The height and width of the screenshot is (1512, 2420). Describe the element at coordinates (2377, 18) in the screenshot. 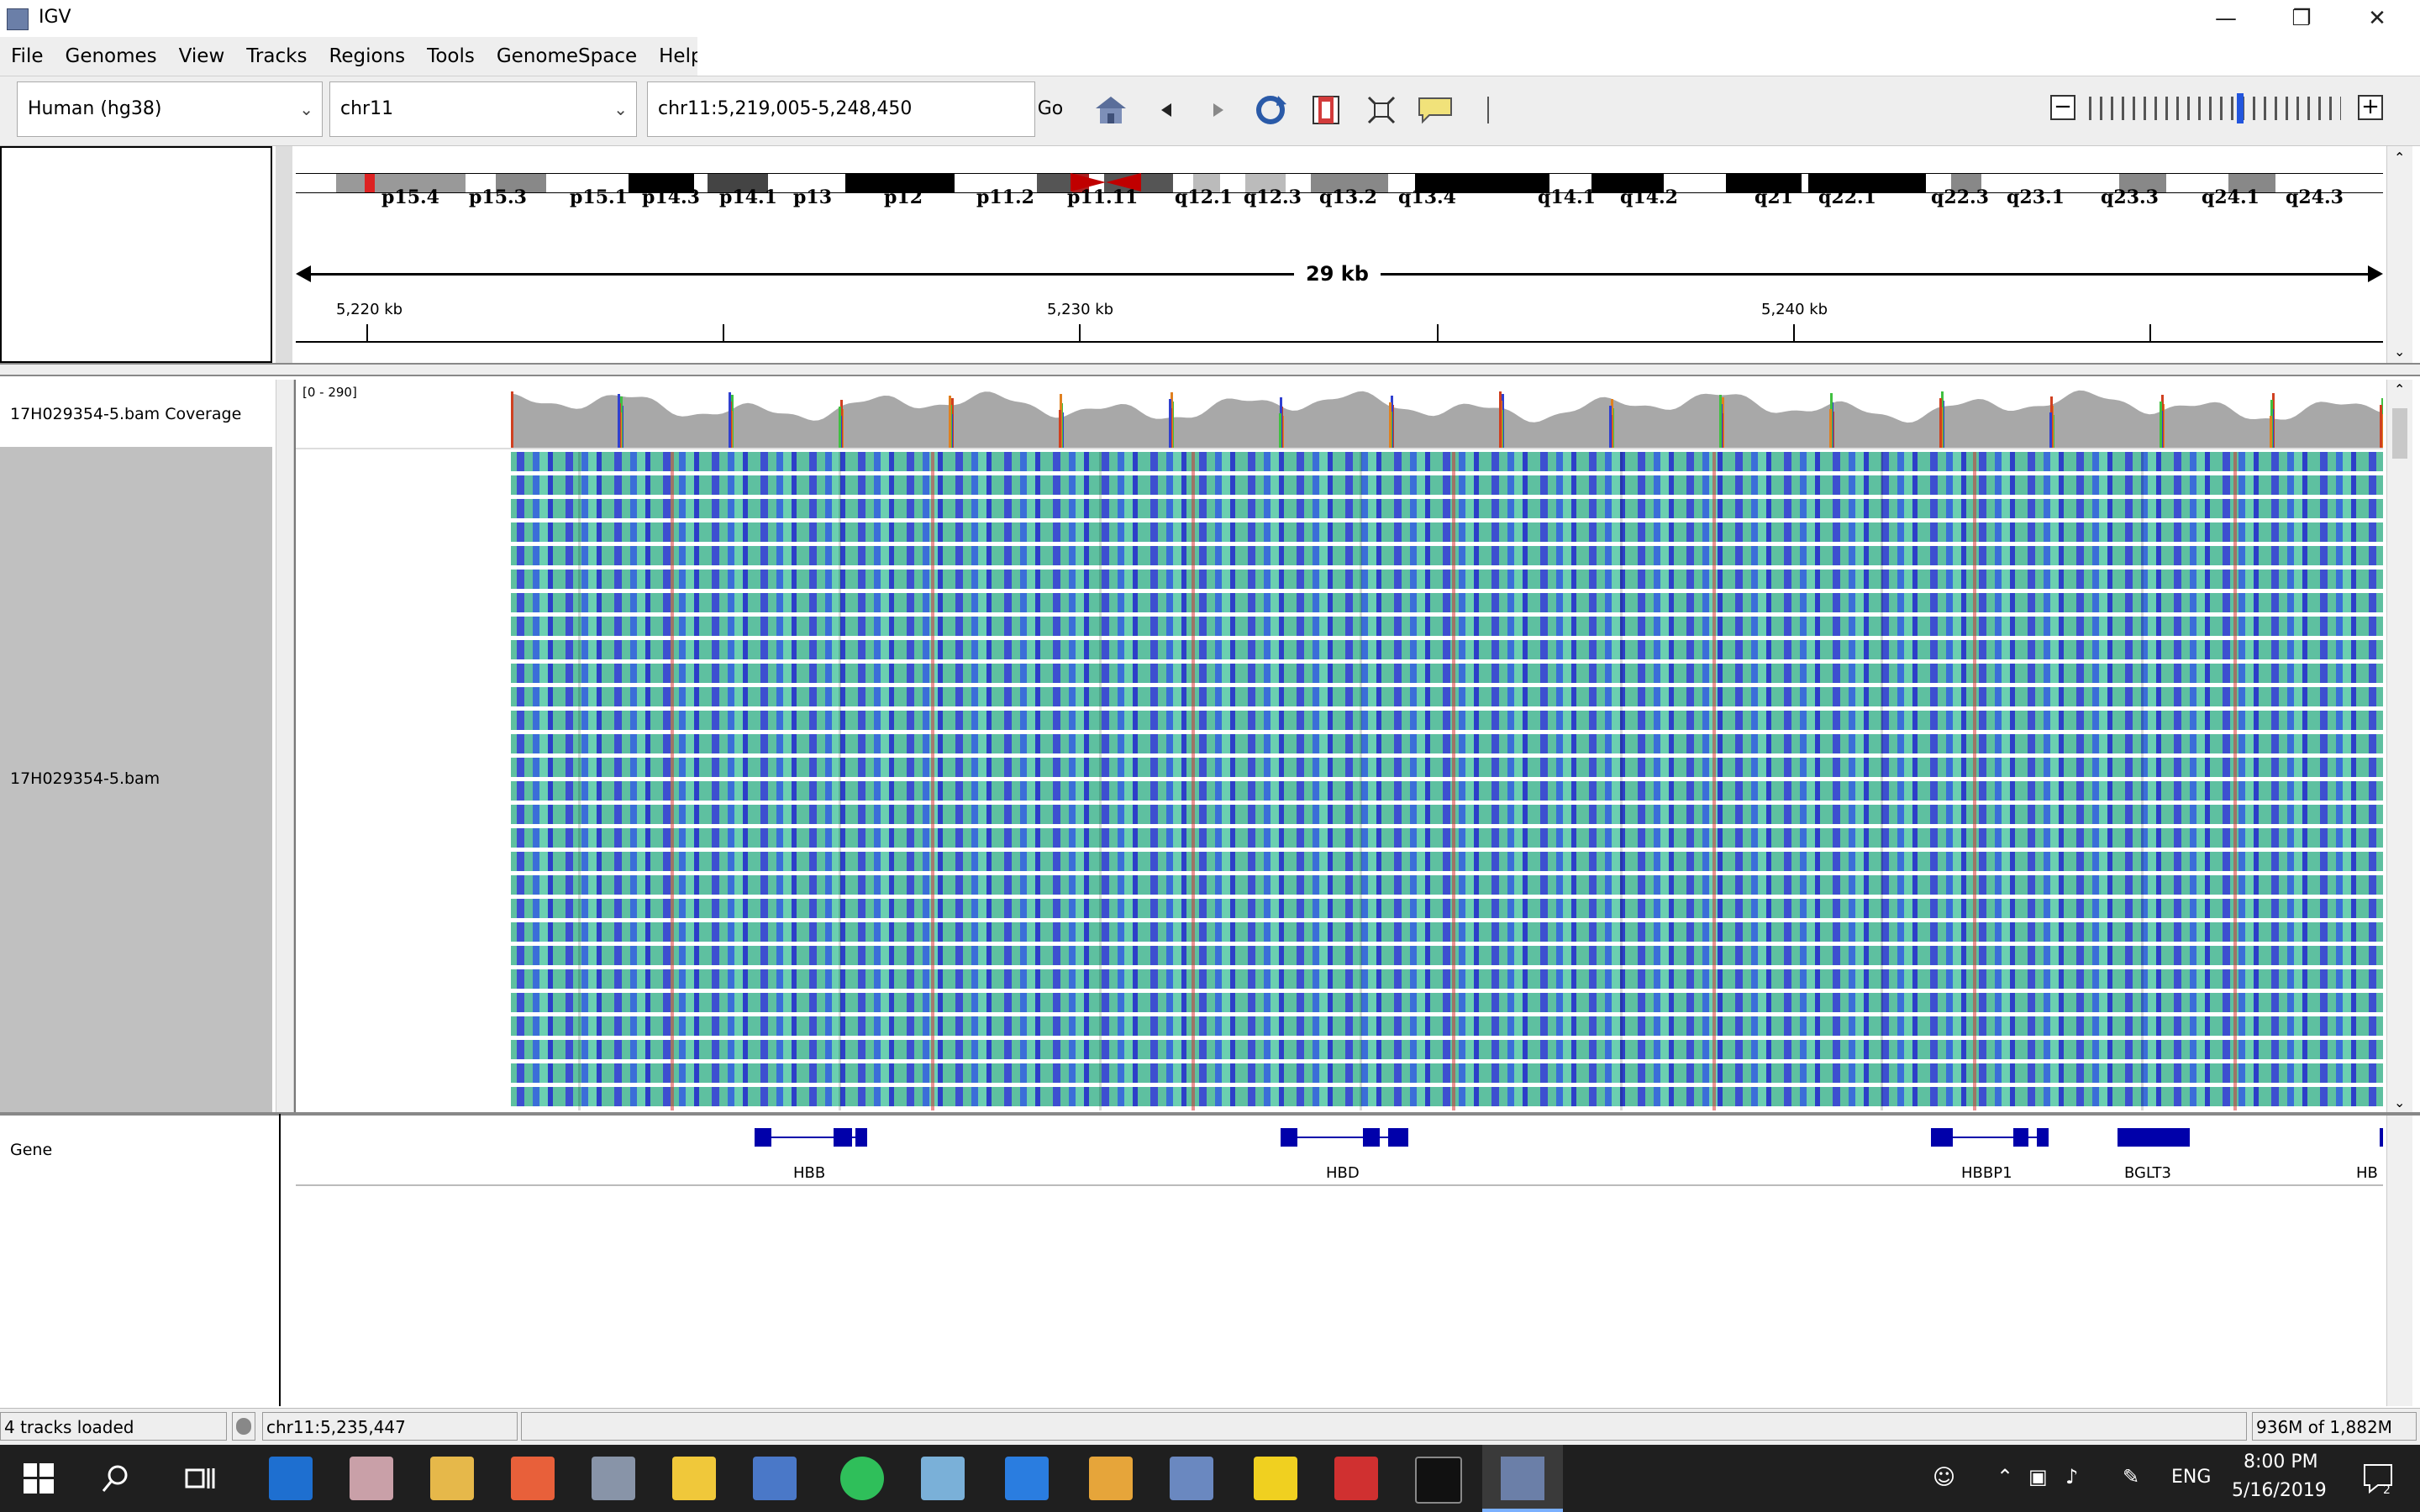

I see `close-icon: ✕` at that location.